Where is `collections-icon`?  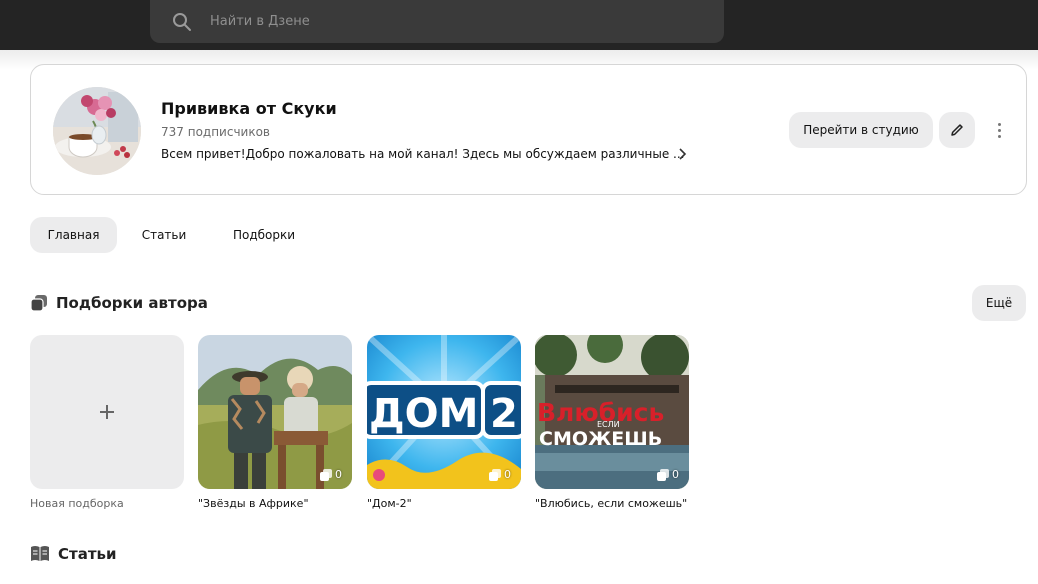 collections-icon is located at coordinates (38, 303).